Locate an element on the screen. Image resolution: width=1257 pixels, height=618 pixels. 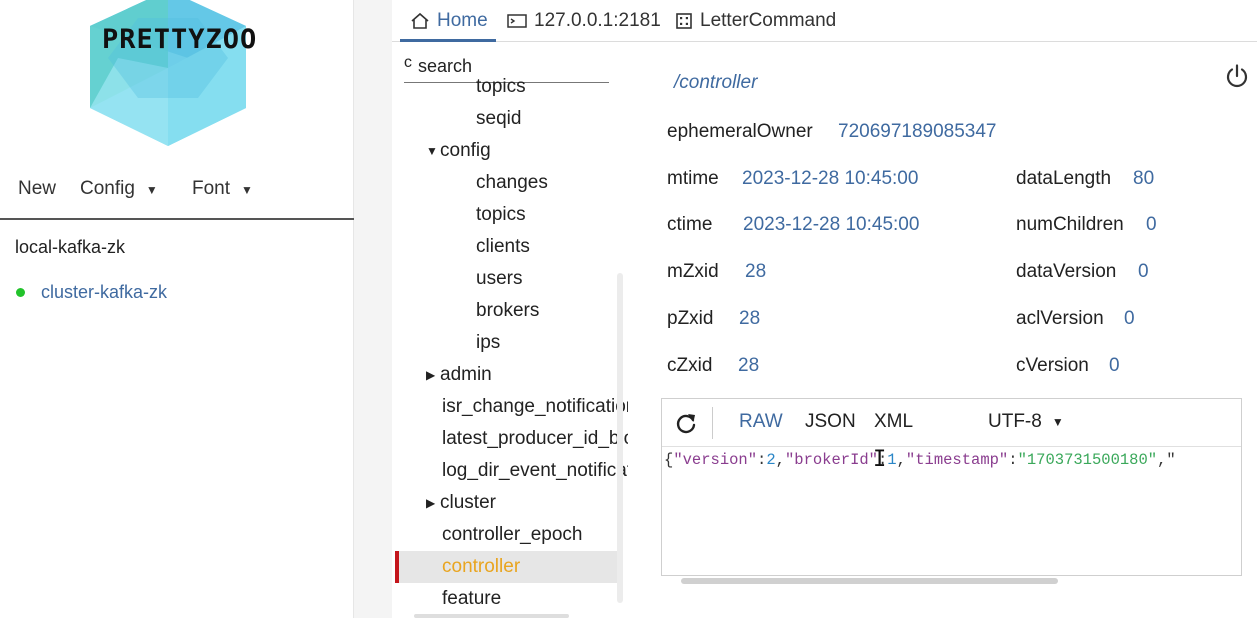
tree-node-isr-change-notification: isr_change_notification is located at coordinates (535, 407).